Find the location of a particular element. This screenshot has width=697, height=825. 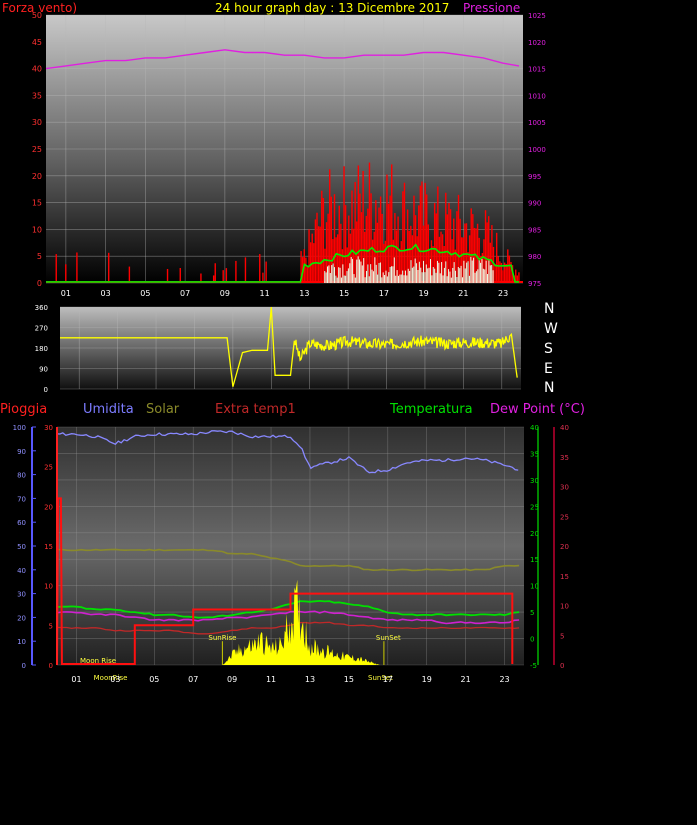

sun-label: SunRise is located at coordinates (222, 638).